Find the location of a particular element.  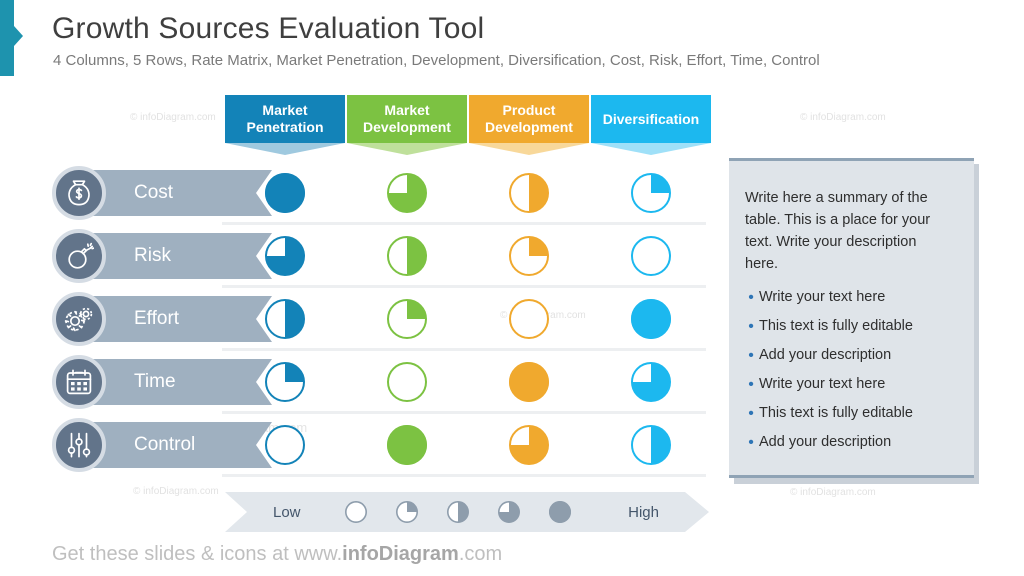

bomb-icon is located at coordinates (79, 256).